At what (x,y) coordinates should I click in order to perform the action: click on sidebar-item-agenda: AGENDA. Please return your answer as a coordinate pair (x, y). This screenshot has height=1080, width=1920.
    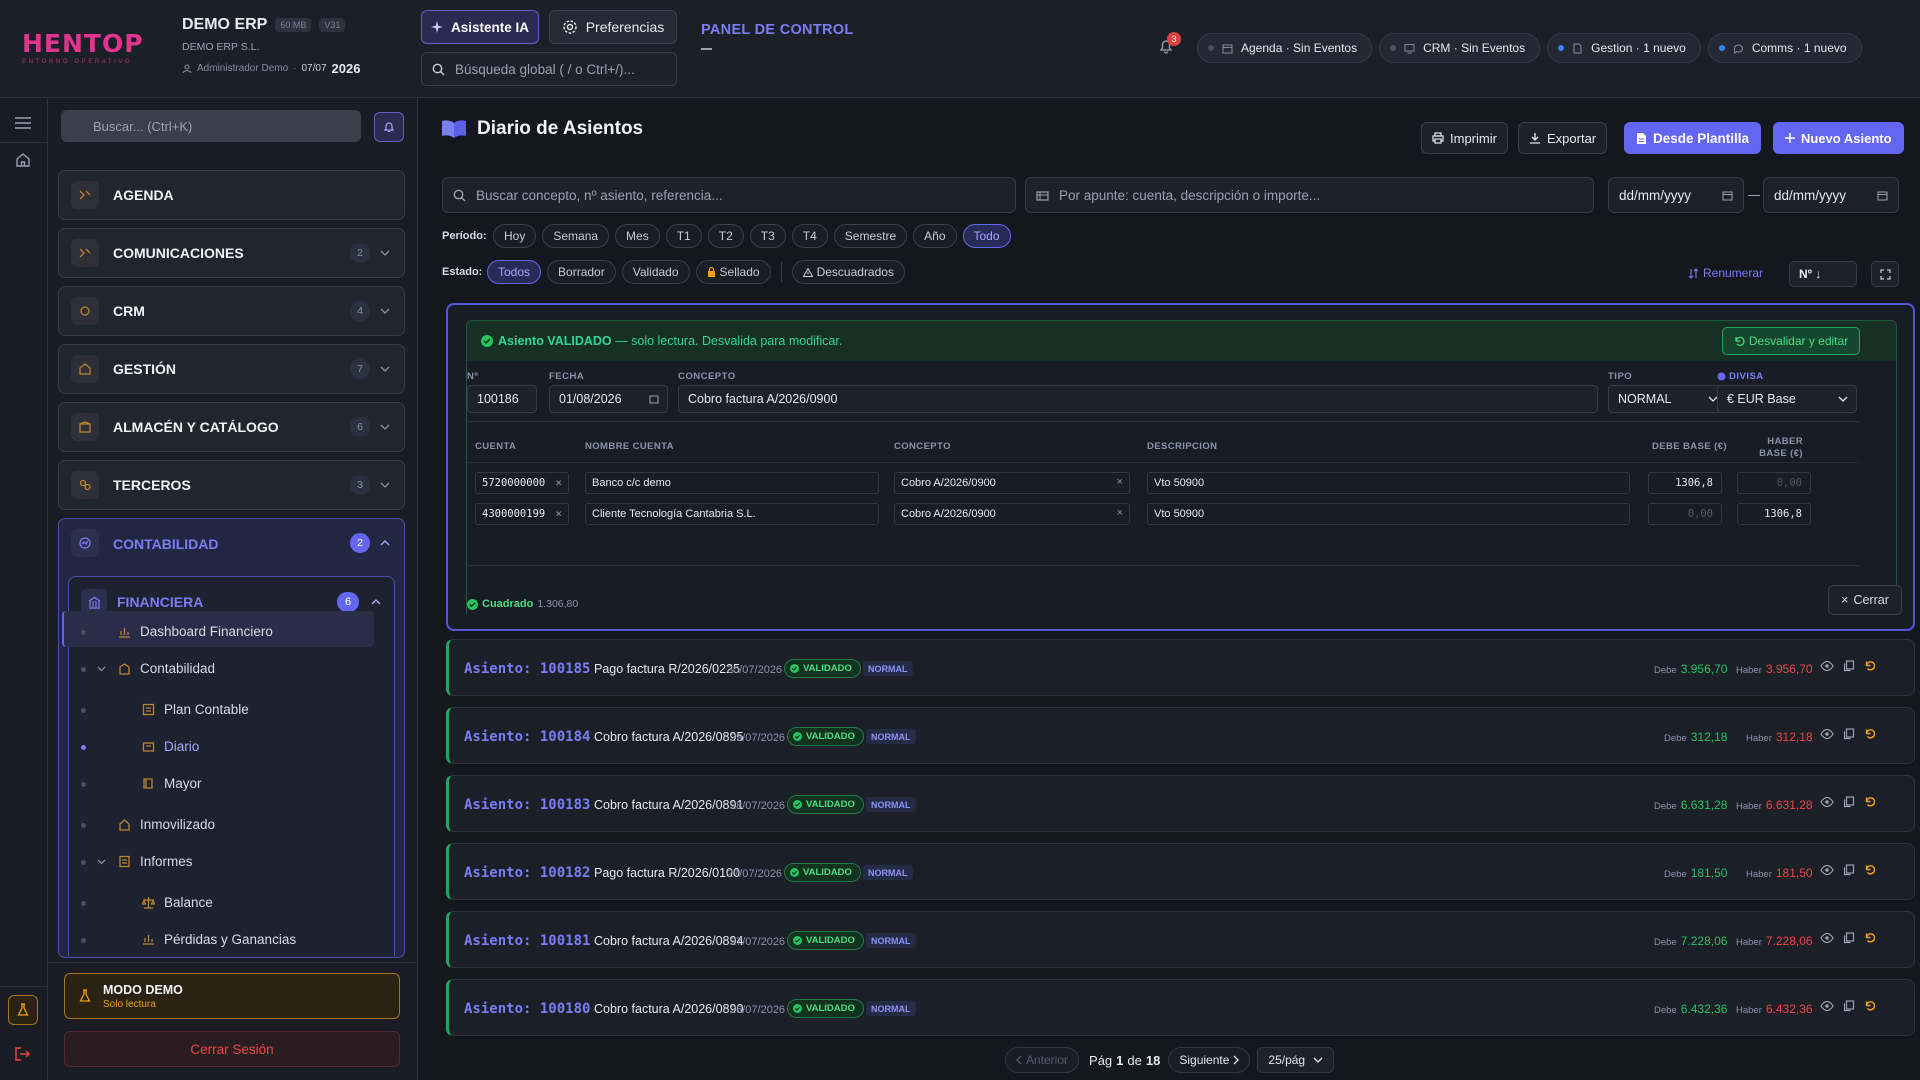
    Looking at the image, I should click on (231, 195).